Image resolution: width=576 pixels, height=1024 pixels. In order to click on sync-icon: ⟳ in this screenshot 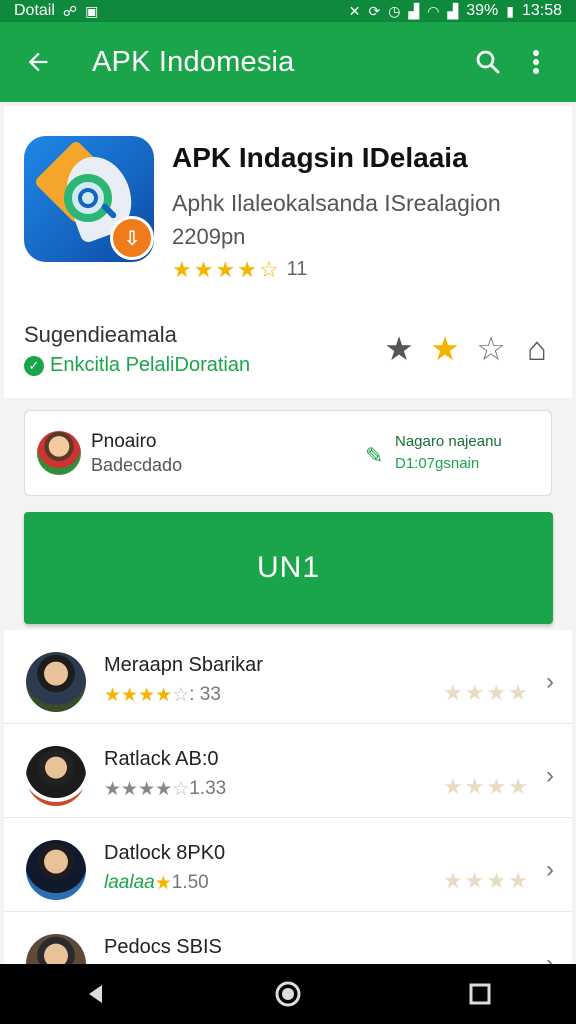, I will do `click(374, 10)`.